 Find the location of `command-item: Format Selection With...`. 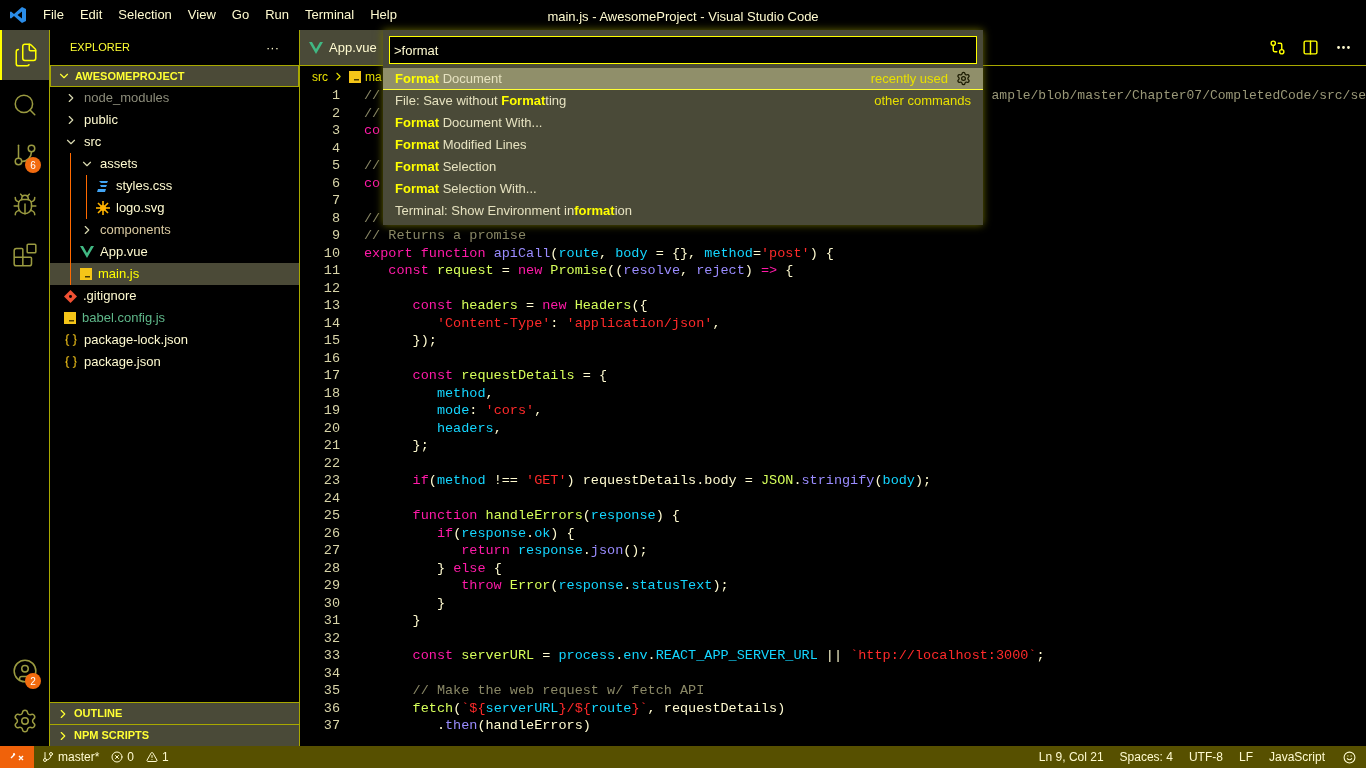

command-item: Format Selection With... is located at coordinates (683, 189).